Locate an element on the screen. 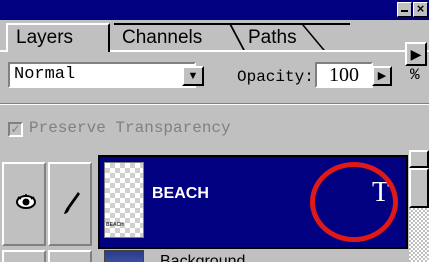  scroll-thumb is located at coordinates (419, 188).